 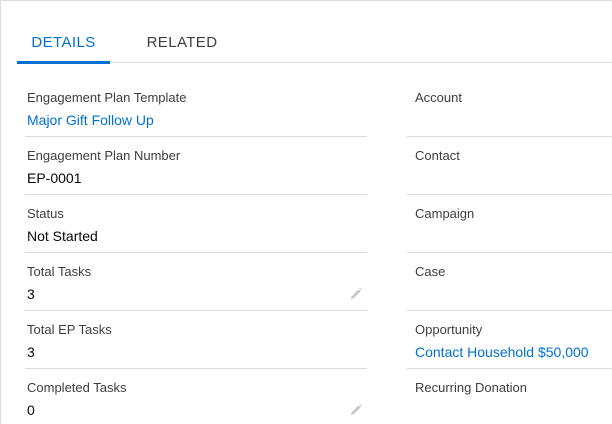 What do you see at coordinates (63, 62) in the screenshot?
I see `active-tab-indicator` at bounding box center [63, 62].